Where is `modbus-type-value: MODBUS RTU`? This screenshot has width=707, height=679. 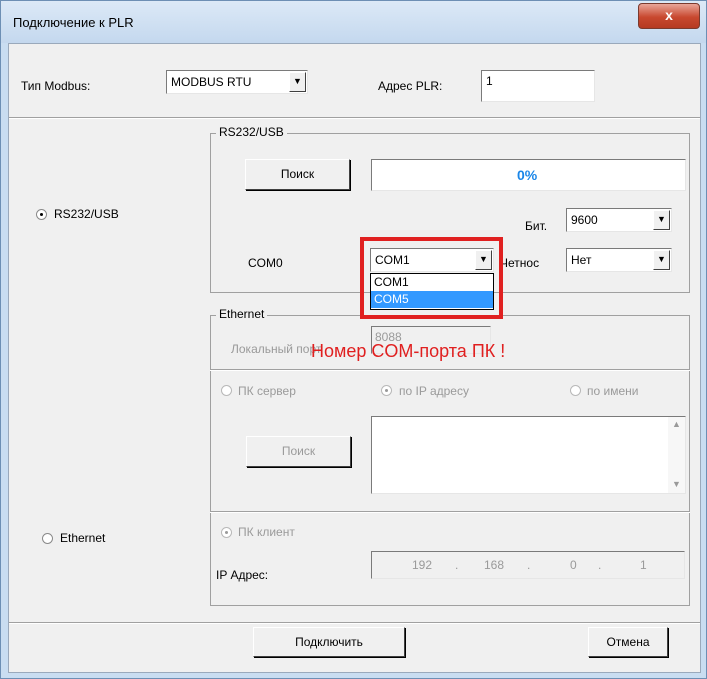 modbus-type-value: MODBUS RTU is located at coordinates (211, 82).